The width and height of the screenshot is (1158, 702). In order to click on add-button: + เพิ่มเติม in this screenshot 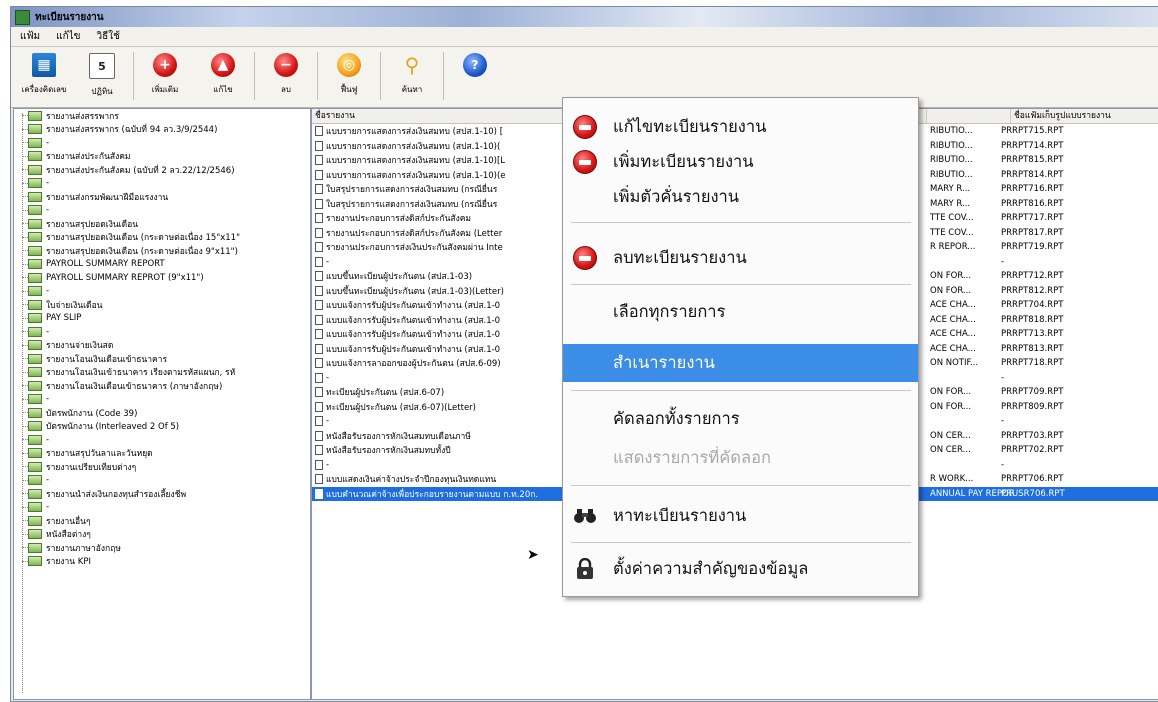, I will do `click(165, 76)`.